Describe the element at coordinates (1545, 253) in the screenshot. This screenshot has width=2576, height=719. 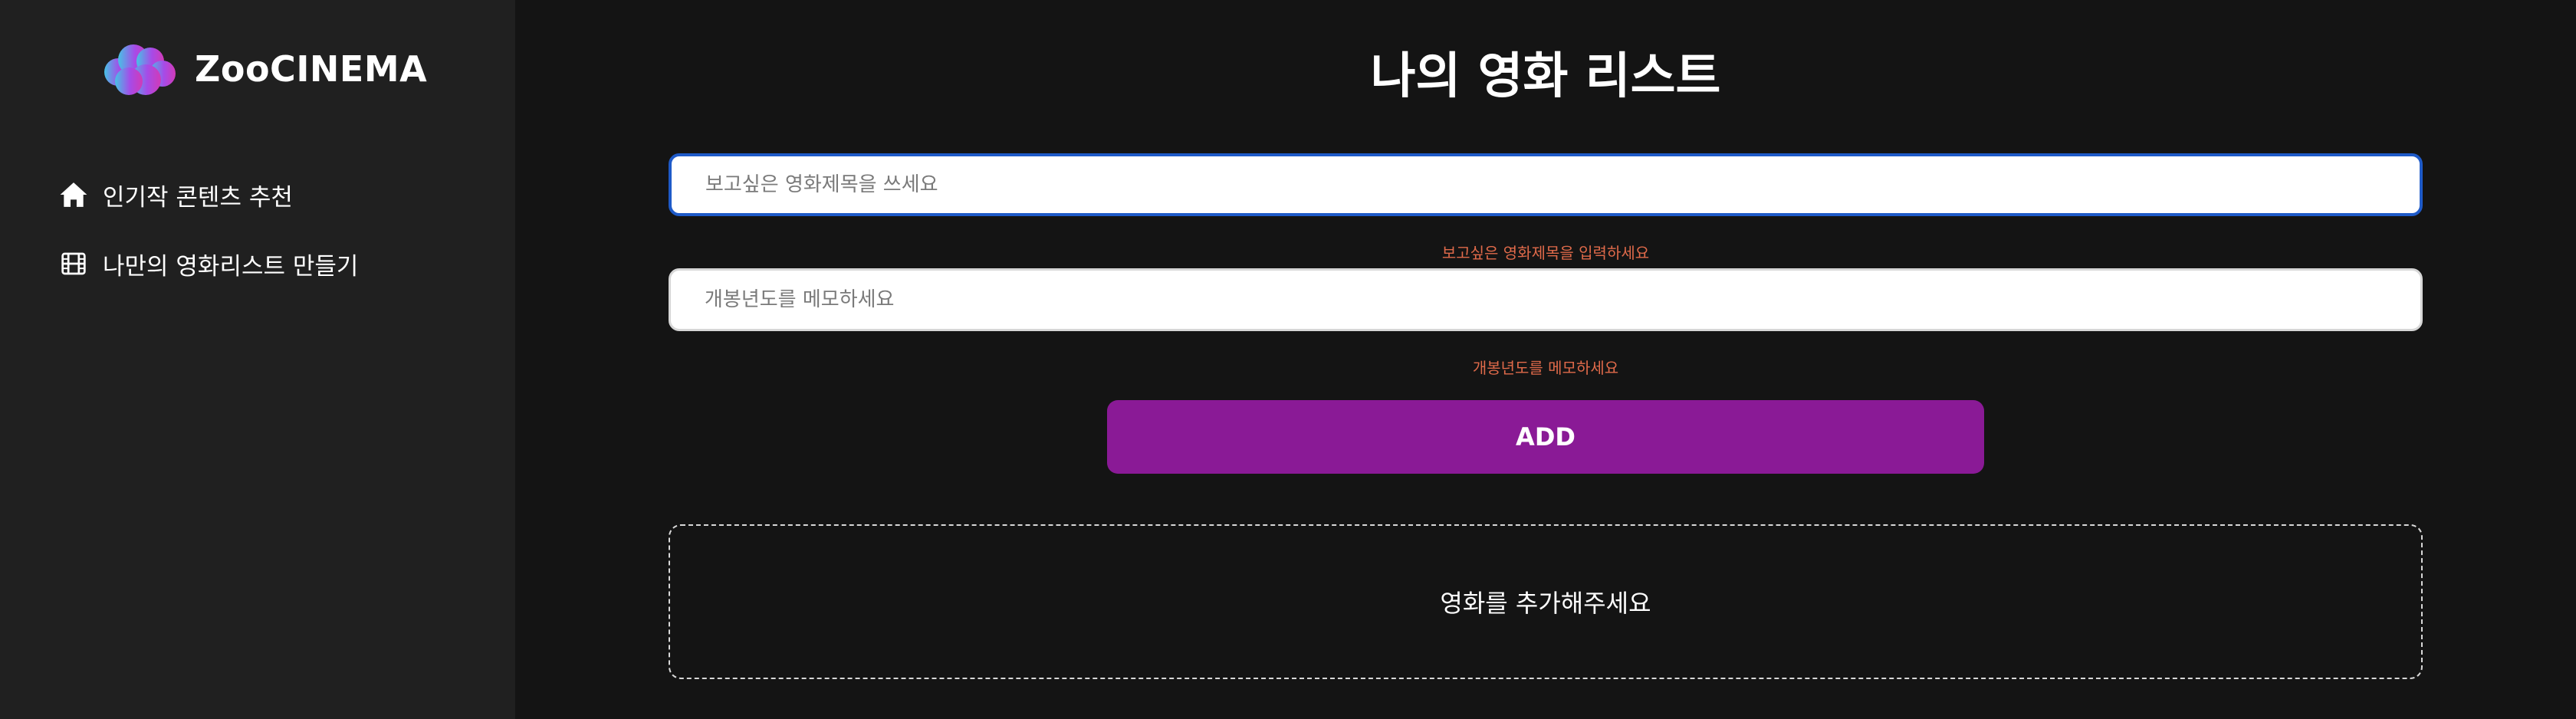
I see `movie-title-error: 보고싶은 영화제목을 입력하세요` at that location.